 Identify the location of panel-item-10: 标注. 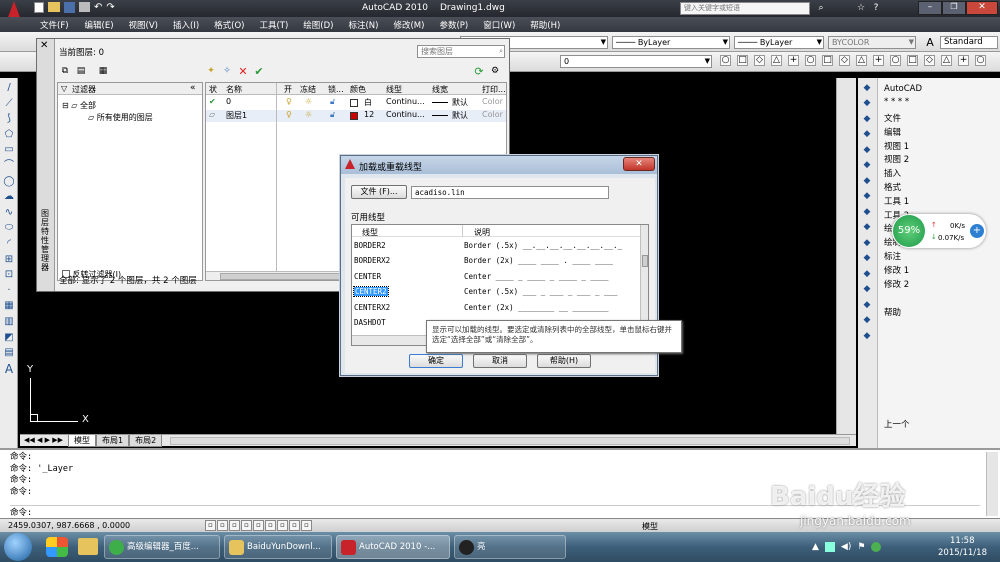
(892, 256).